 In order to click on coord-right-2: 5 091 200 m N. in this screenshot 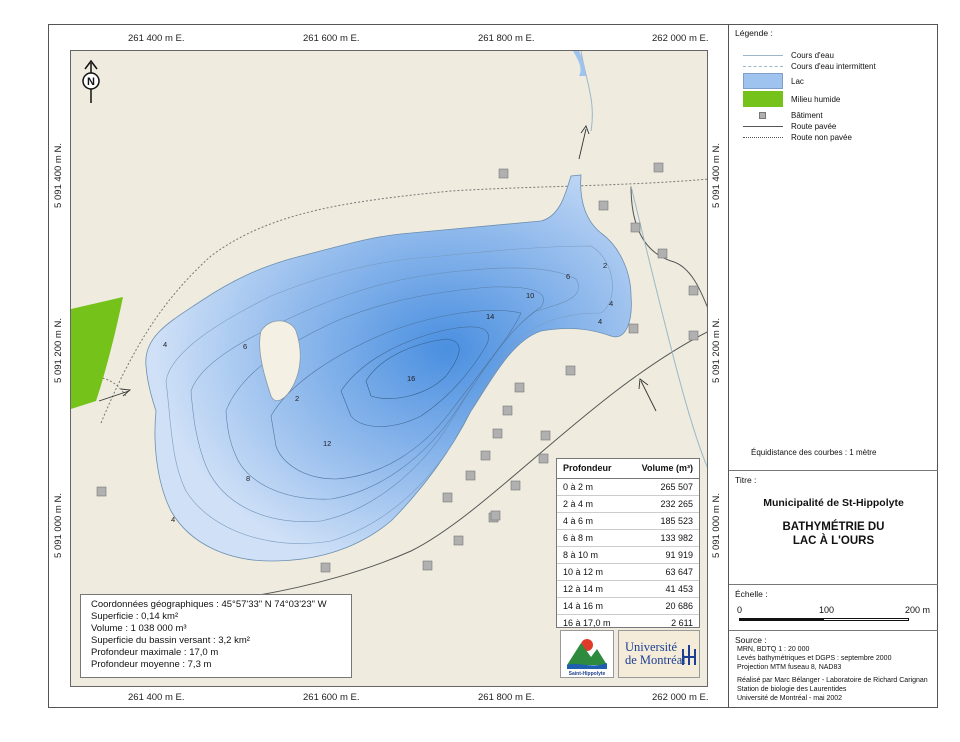, I will do `click(716, 350)`.